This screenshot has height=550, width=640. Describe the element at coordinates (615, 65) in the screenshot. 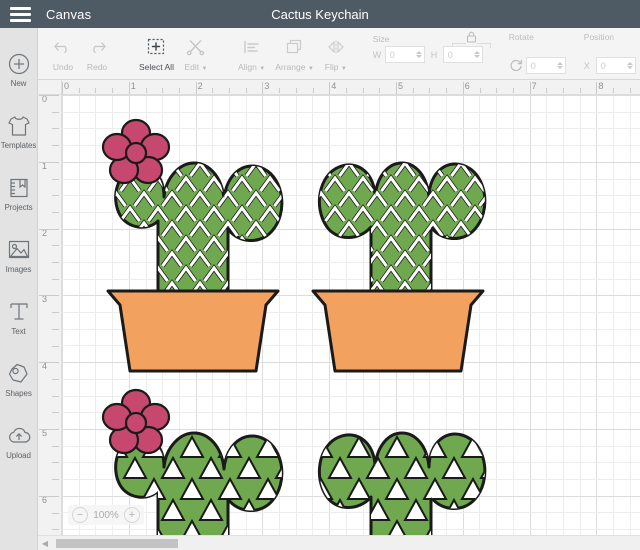

I see `position-x-input: 0` at that location.